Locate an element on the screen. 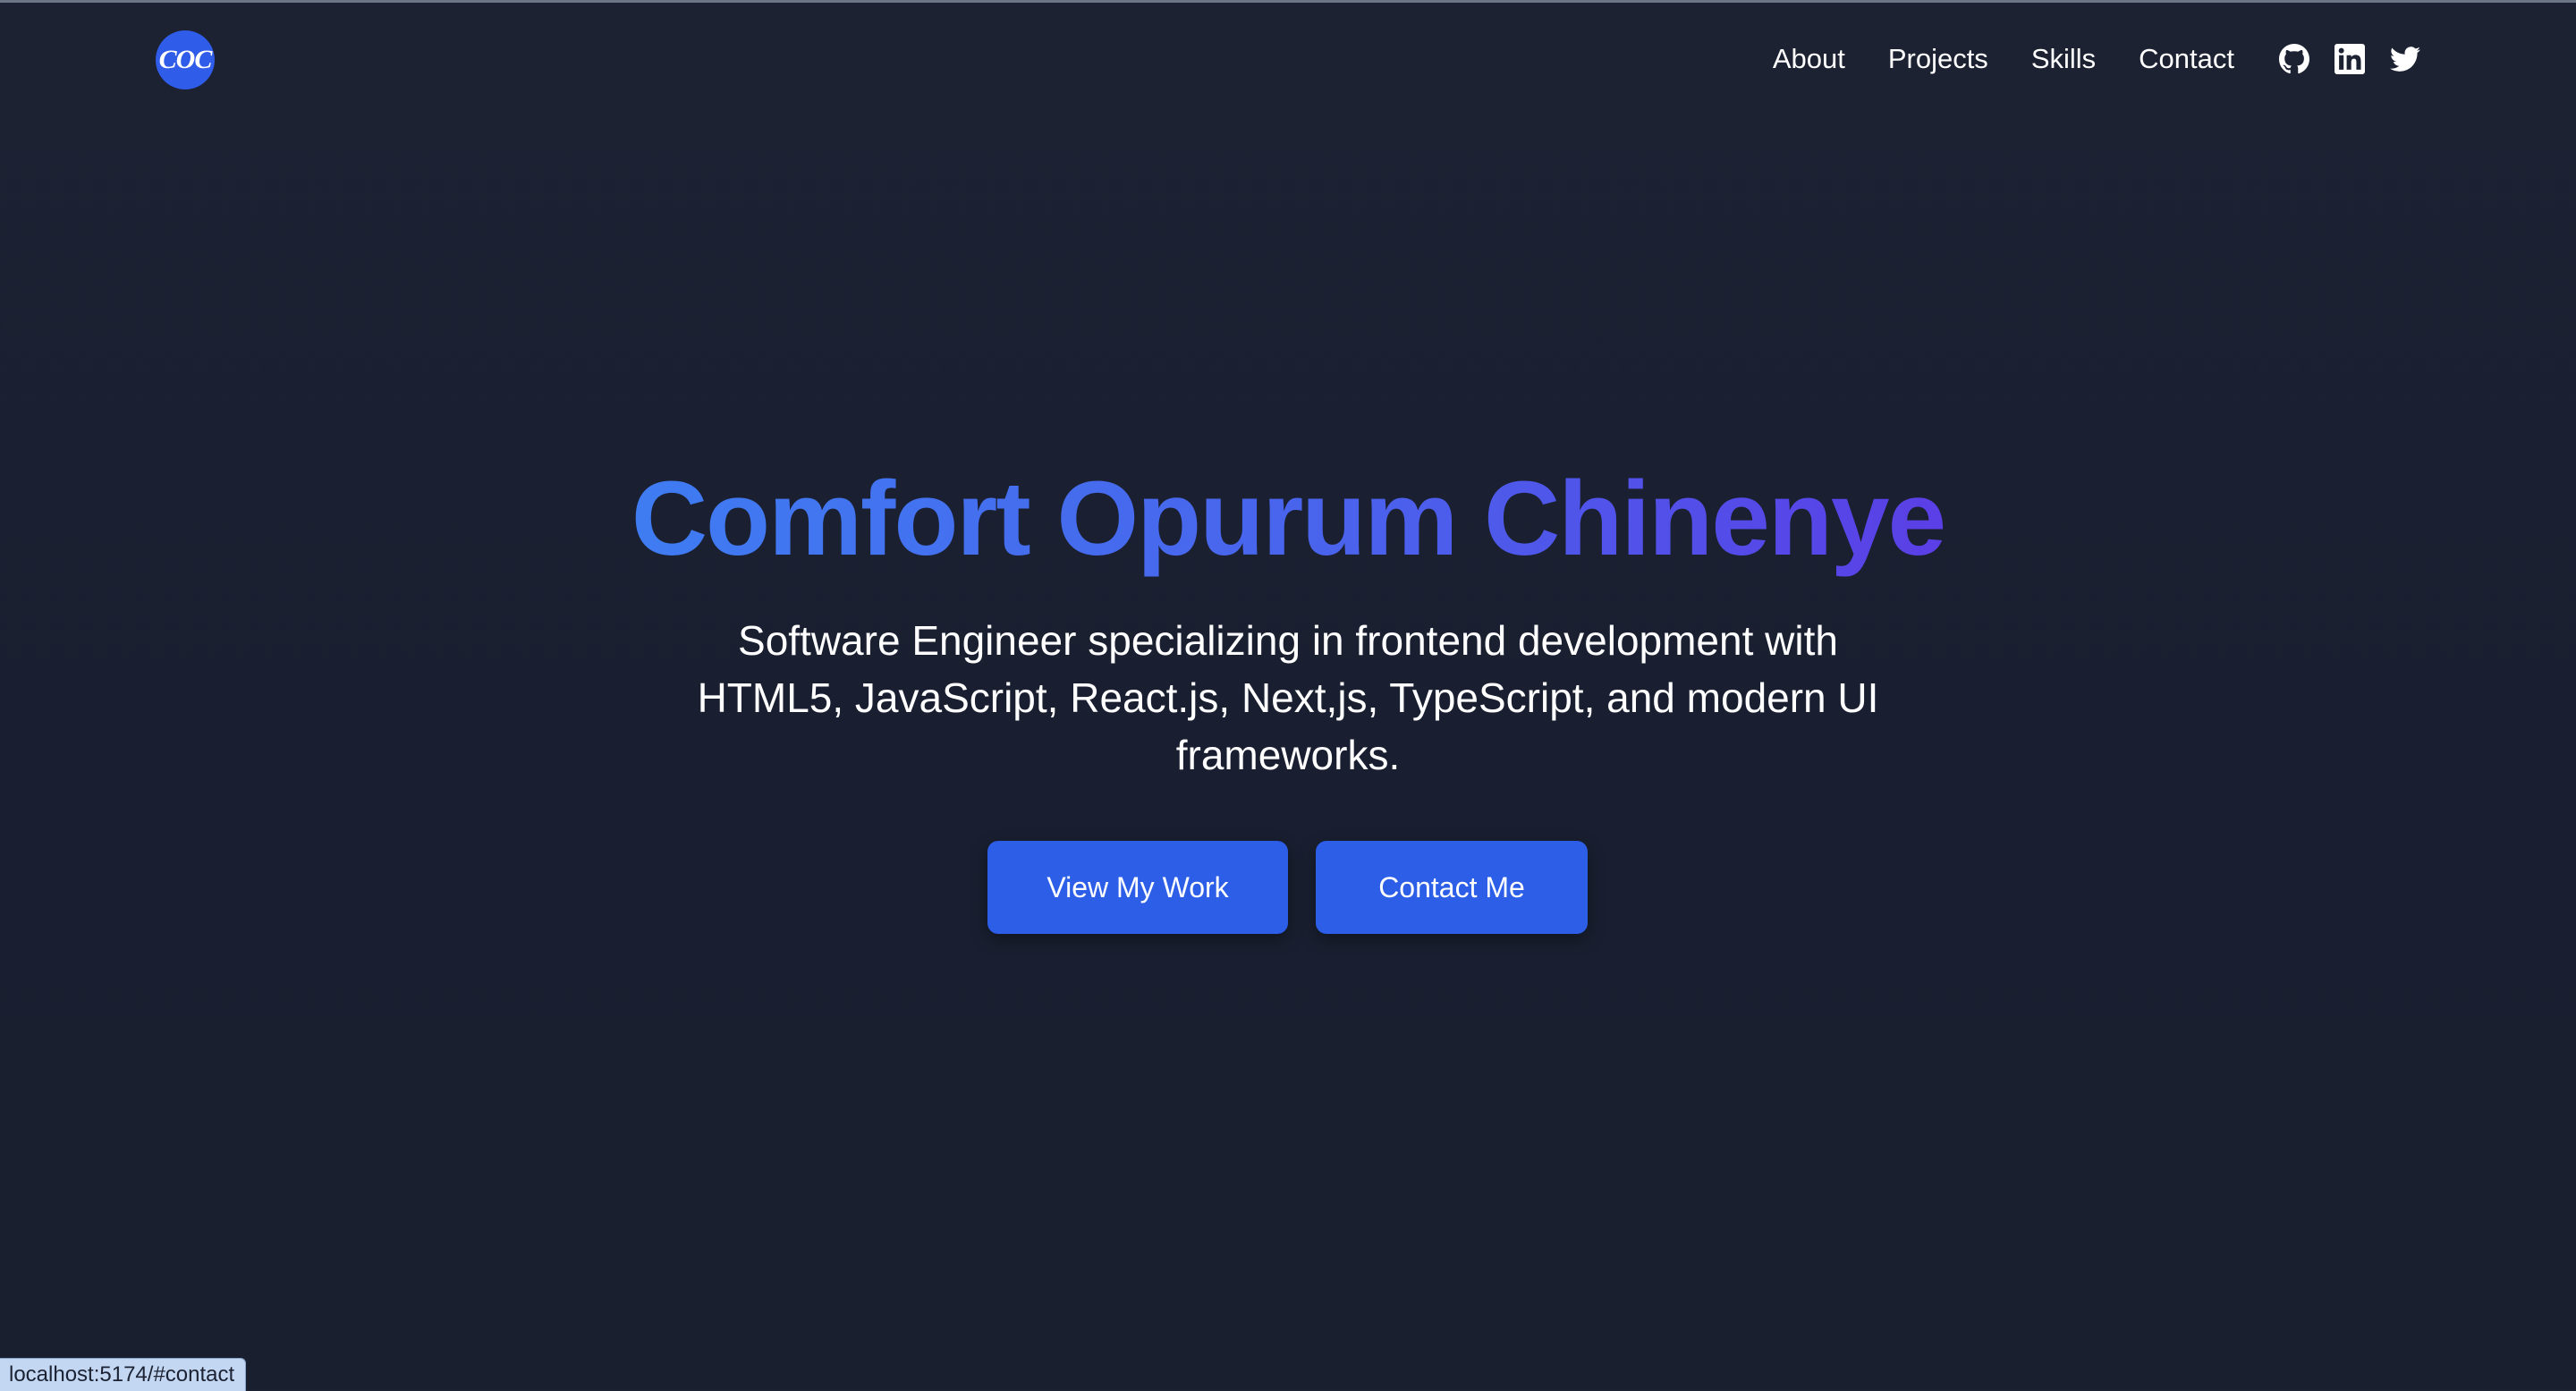 This screenshot has width=2576, height=1391. nav-link-projects: Projects is located at coordinates (1938, 59).